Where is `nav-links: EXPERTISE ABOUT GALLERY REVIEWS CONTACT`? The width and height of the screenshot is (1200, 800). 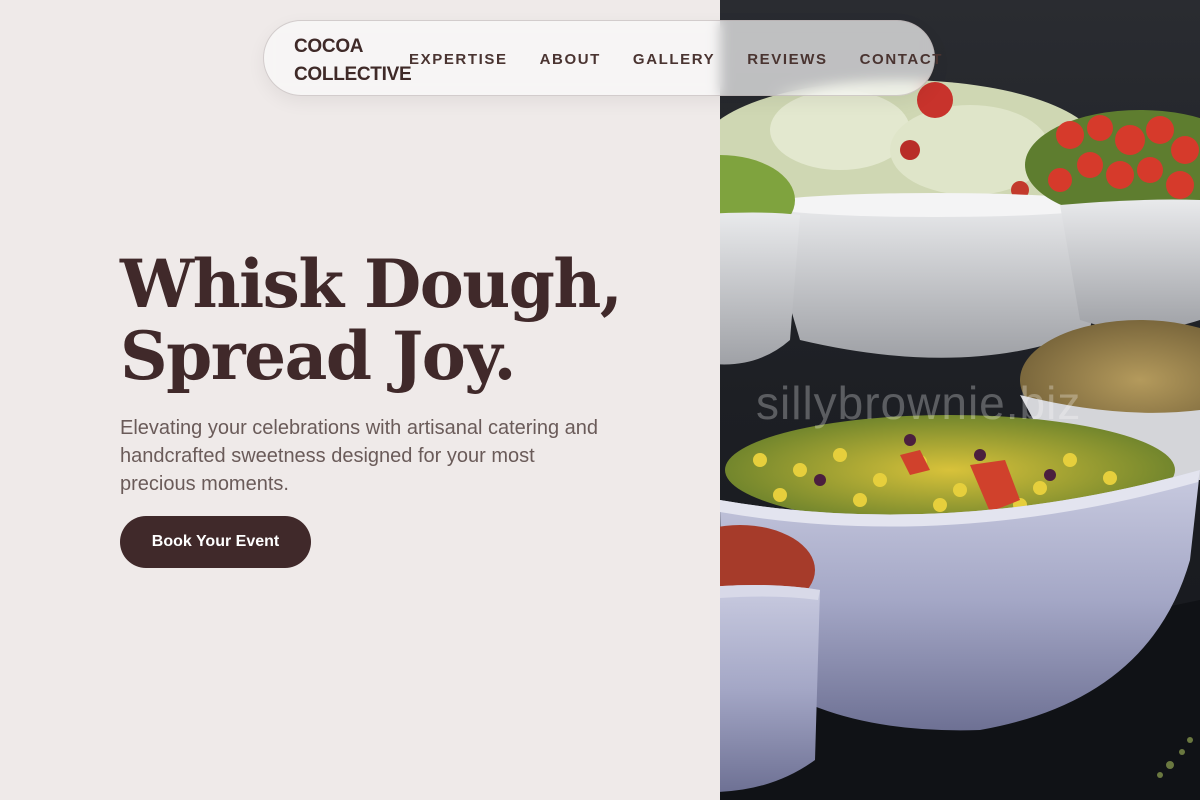 nav-links: EXPERTISE ABOUT GALLERY REVIEWS CONTACT is located at coordinates (676, 59).